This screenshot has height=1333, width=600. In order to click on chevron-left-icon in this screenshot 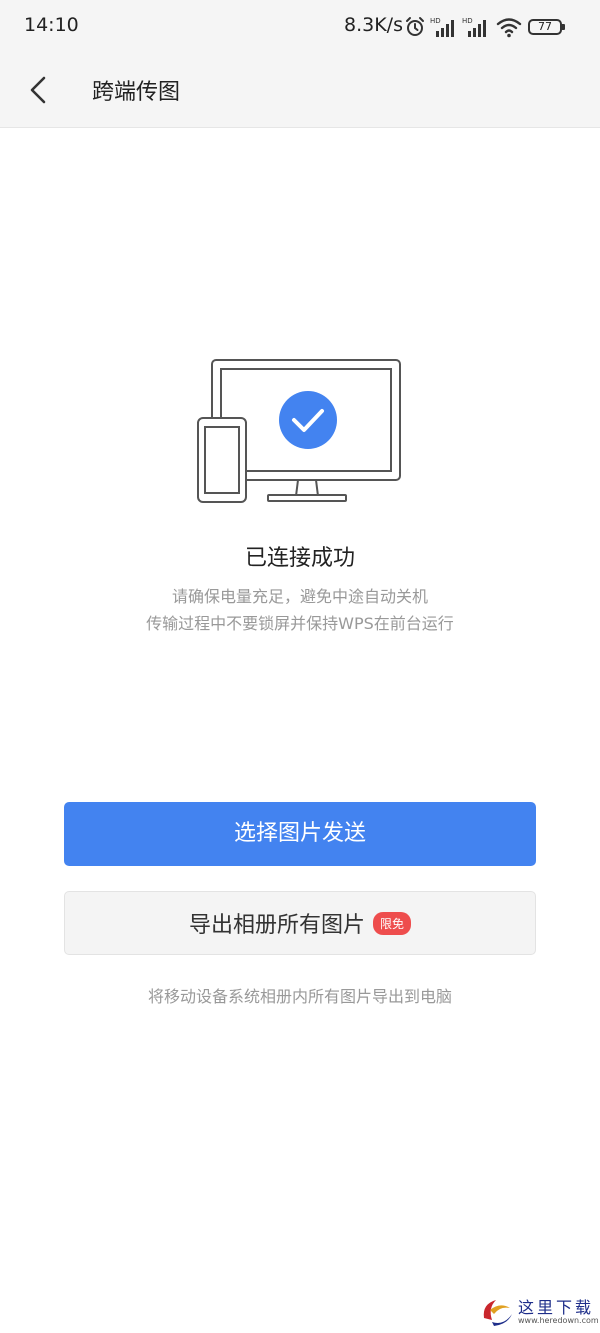, I will do `click(40, 90)`.